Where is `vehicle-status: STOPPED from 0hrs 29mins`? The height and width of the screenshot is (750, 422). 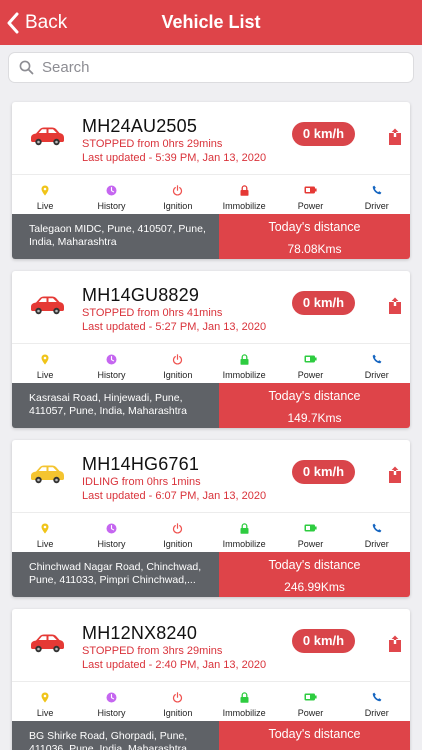
vehicle-status: STOPPED from 0hrs 29mins is located at coordinates (152, 144).